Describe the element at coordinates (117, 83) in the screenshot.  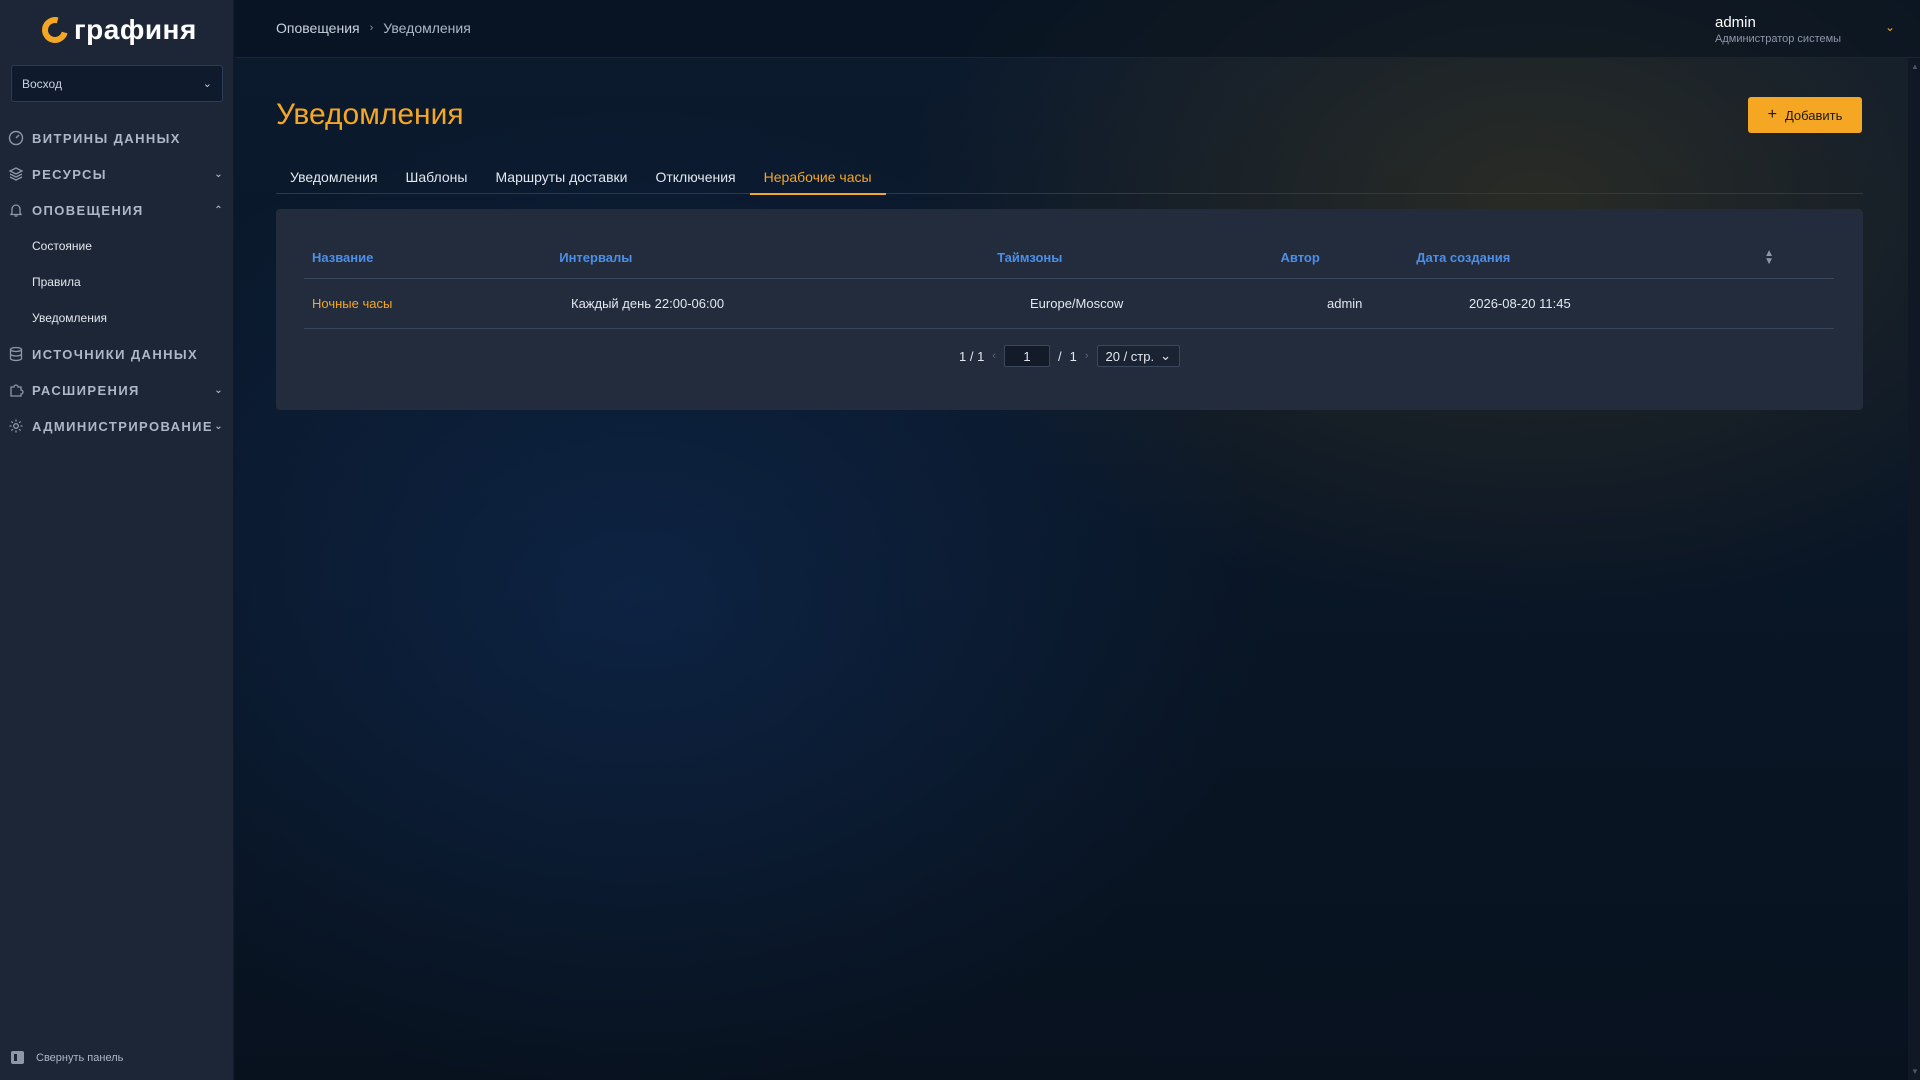
I see `space-selector: Восход ⌄` at that location.